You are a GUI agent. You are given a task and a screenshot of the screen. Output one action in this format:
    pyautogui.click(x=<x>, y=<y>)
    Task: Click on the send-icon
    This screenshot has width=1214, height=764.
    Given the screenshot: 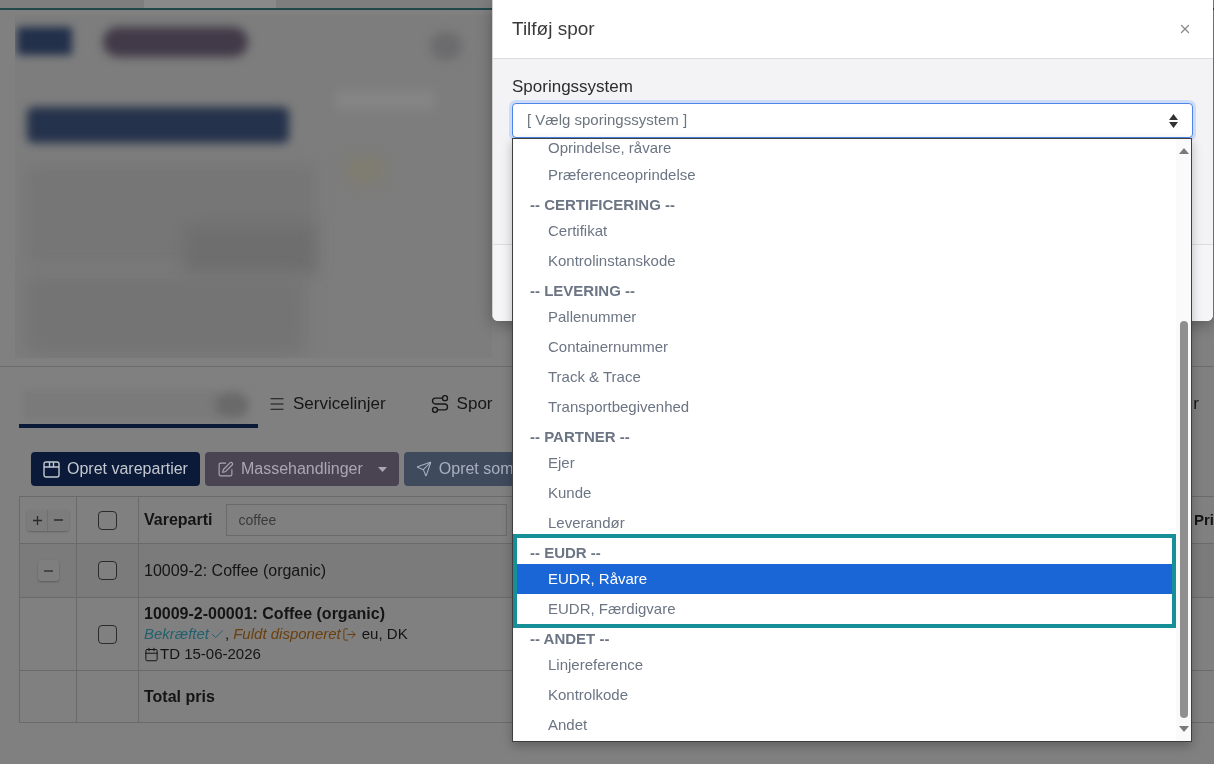 What is the action you would take?
    pyautogui.click(x=423, y=469)
    